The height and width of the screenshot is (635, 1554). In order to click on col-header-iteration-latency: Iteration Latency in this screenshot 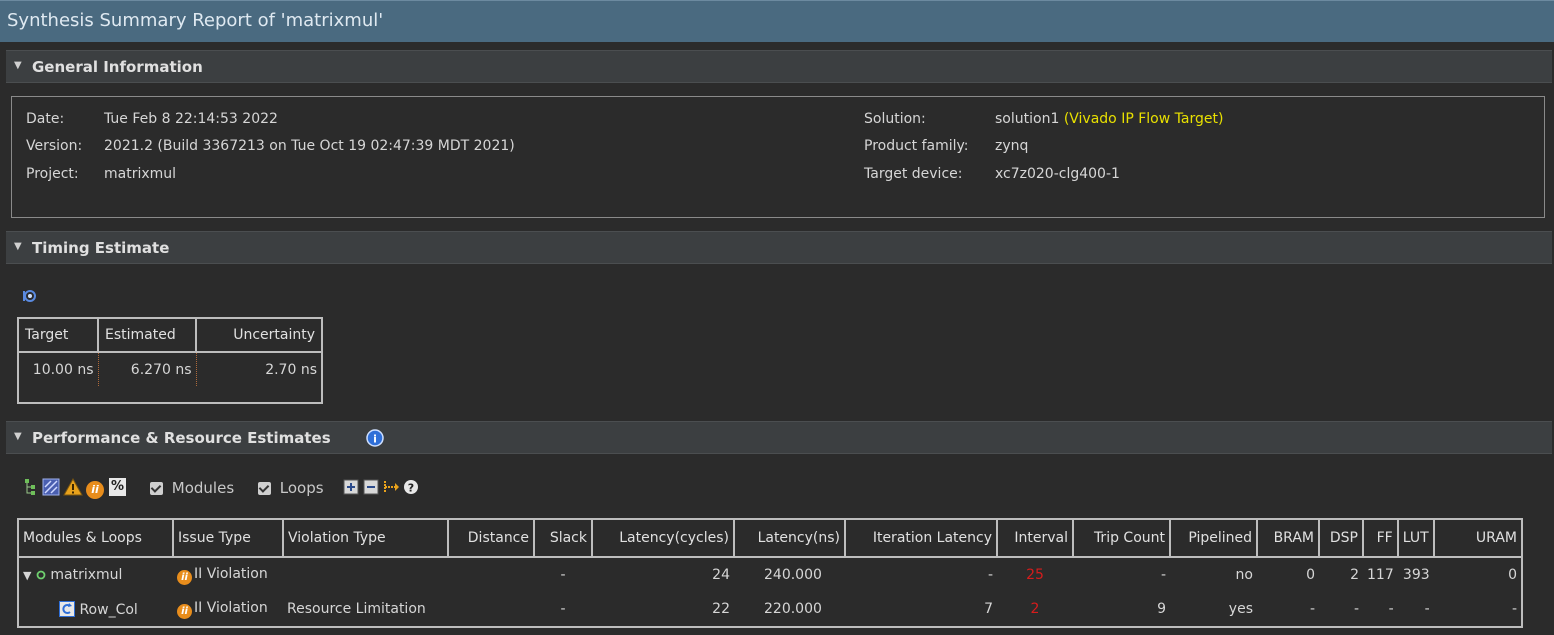, I will do `click(921, 538)`.